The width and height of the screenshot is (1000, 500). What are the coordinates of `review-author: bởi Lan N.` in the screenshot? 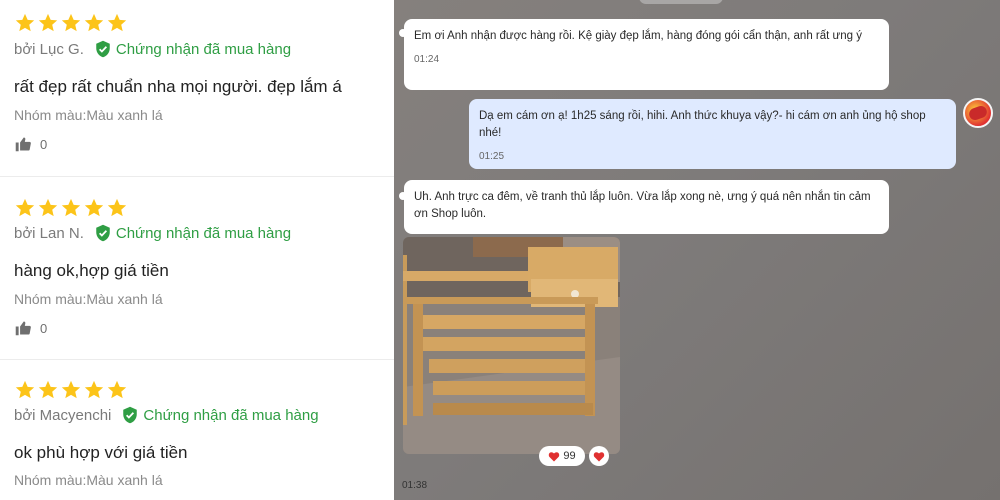 It's located at (49, 233).